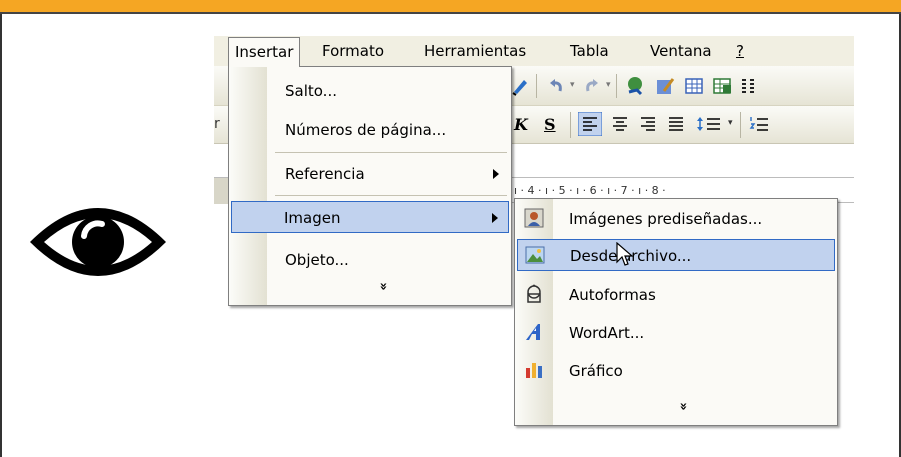 Image resolution: width=901 pixels, height=457 pixels. Describe the element at coordinates (534, 293) in the screenshot. I see `autoshapes-icon` at that location.